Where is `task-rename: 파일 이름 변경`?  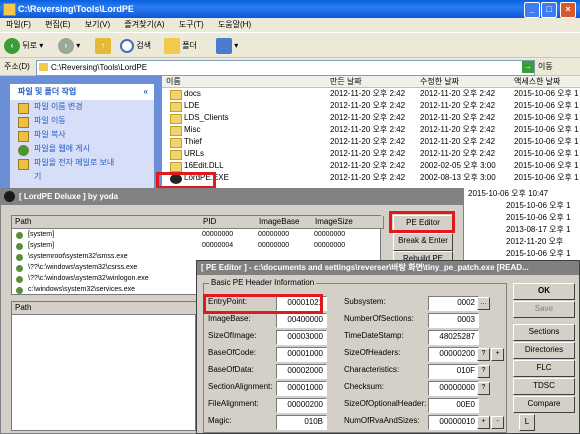
task-rename: 파일 이름 변경 is located at coordinates (82, 107).